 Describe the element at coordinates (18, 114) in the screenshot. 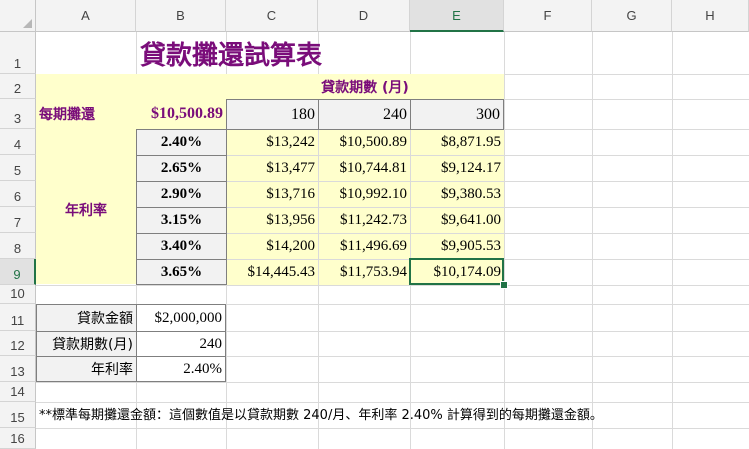

I see `row-header-3: 3` at that location.